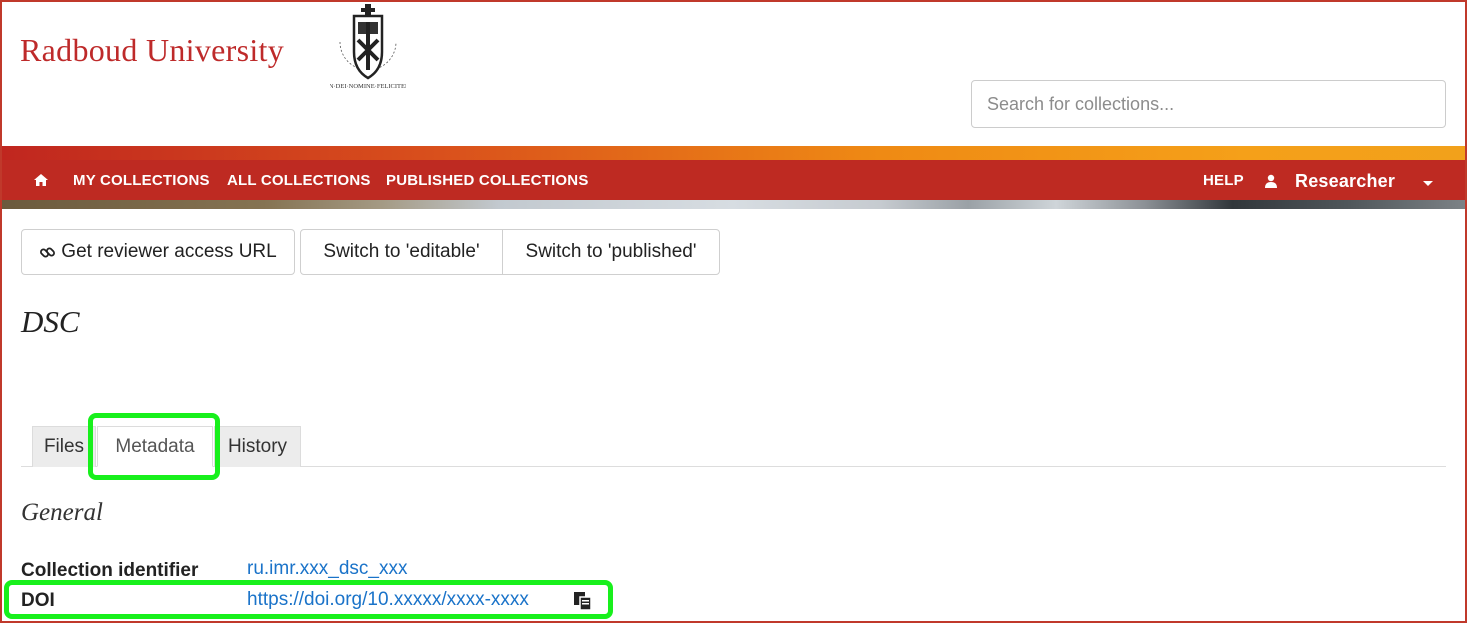 This screenshot has height=623, width=1467. What do you see at coordinates (368, 86) in the screenshot?
I see `svg-text: IN·DEI·NOMINE·FELICITER` at bounding box center [368, 86].